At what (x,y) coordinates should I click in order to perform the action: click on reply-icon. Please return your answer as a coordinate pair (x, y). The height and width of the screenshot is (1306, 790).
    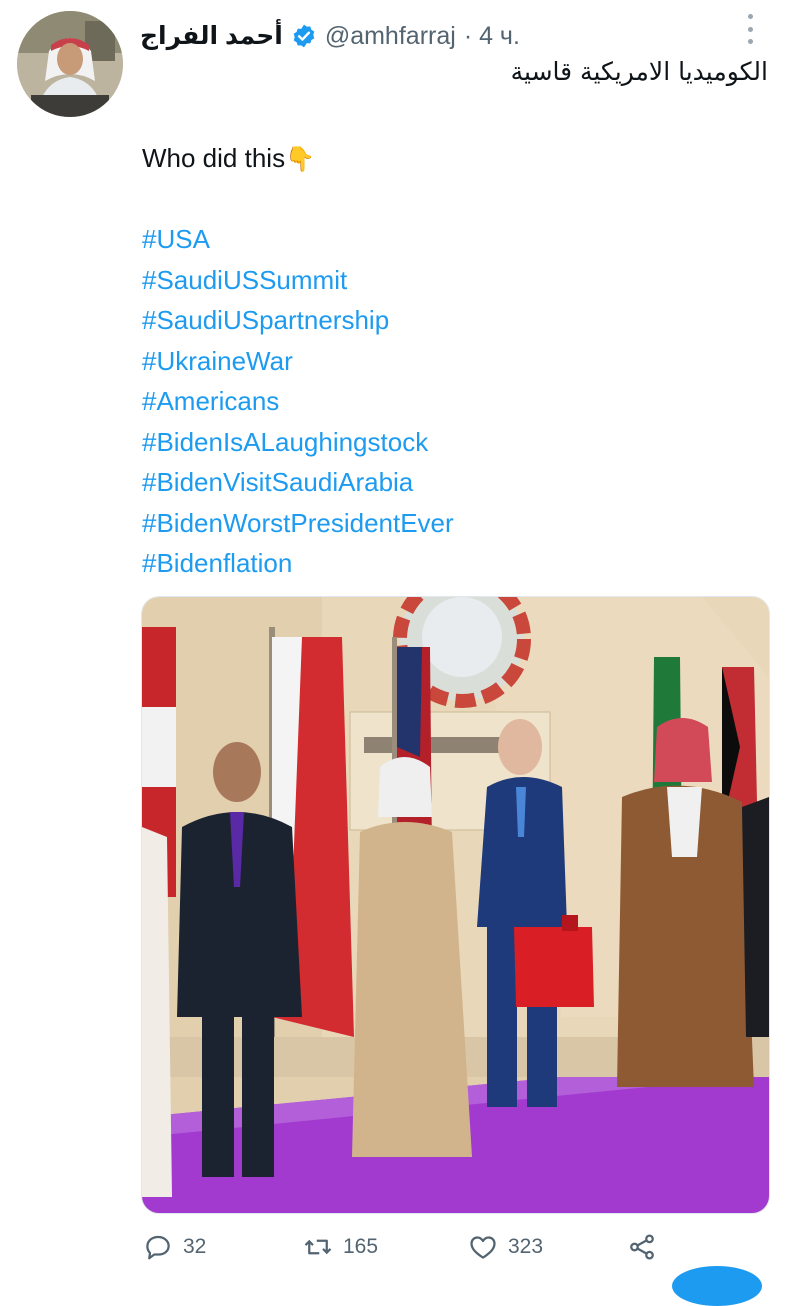
    Looking at the image, I should click on (158, 1247).